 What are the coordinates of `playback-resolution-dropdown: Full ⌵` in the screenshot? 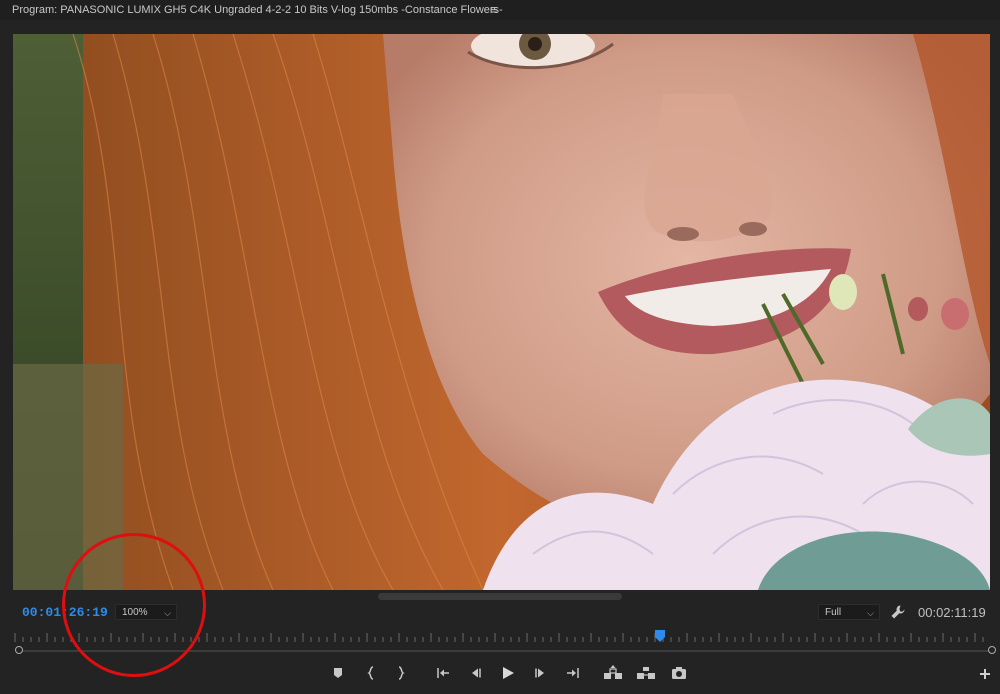 It's located at (849, 612).